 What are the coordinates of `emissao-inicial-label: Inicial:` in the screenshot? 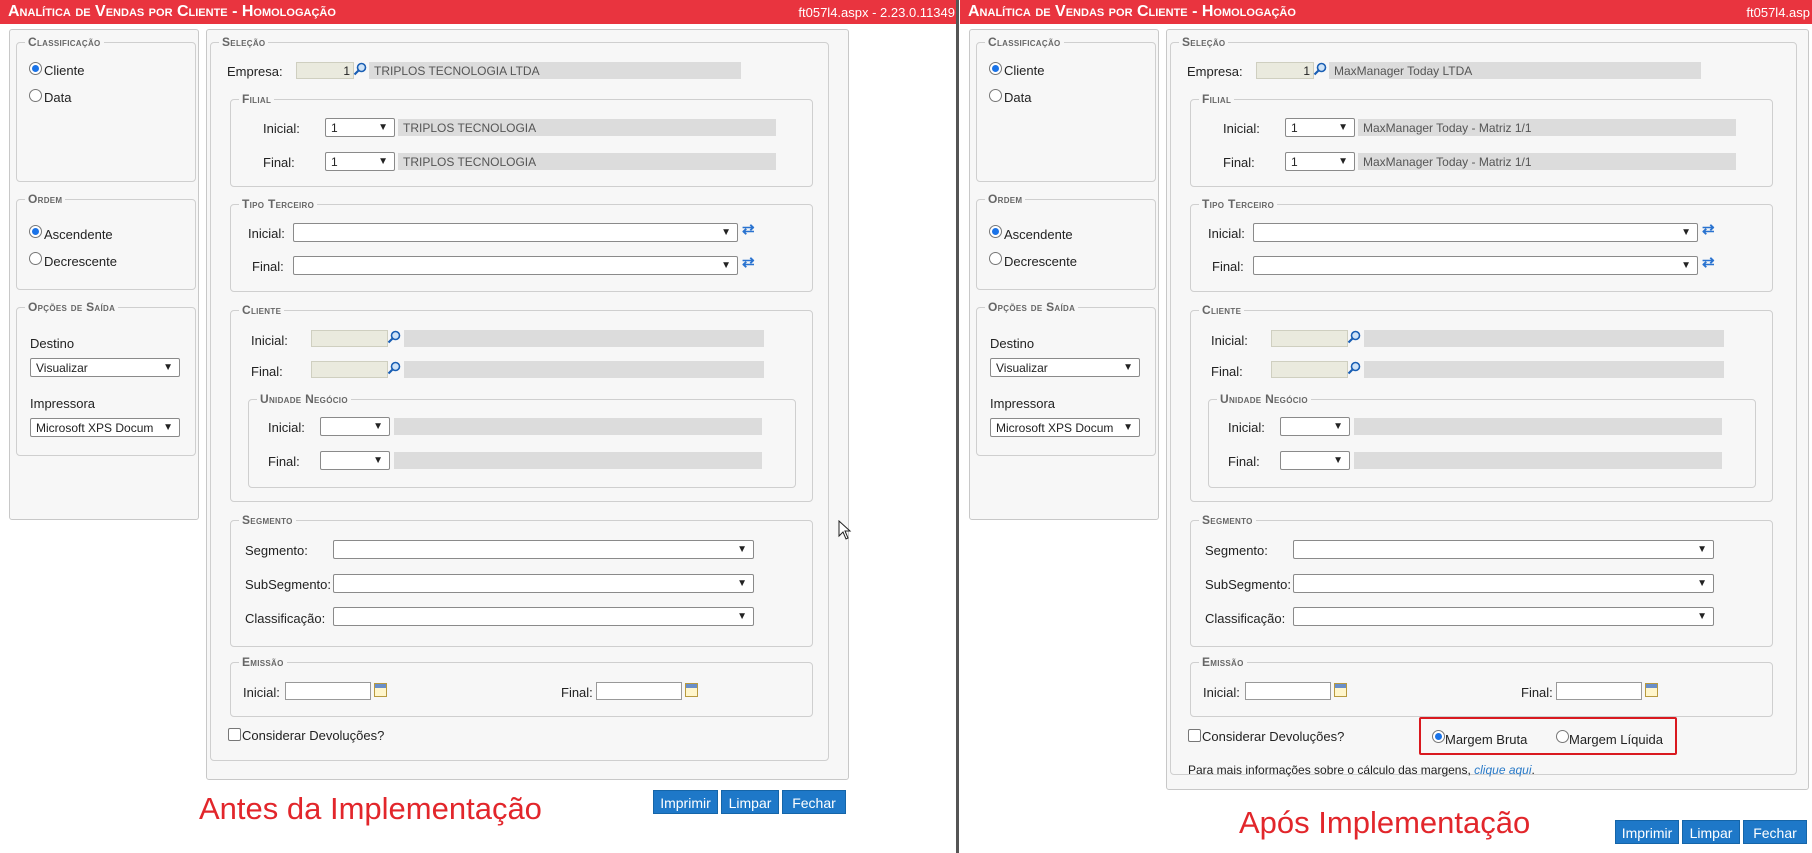 It's located at (261, 692).